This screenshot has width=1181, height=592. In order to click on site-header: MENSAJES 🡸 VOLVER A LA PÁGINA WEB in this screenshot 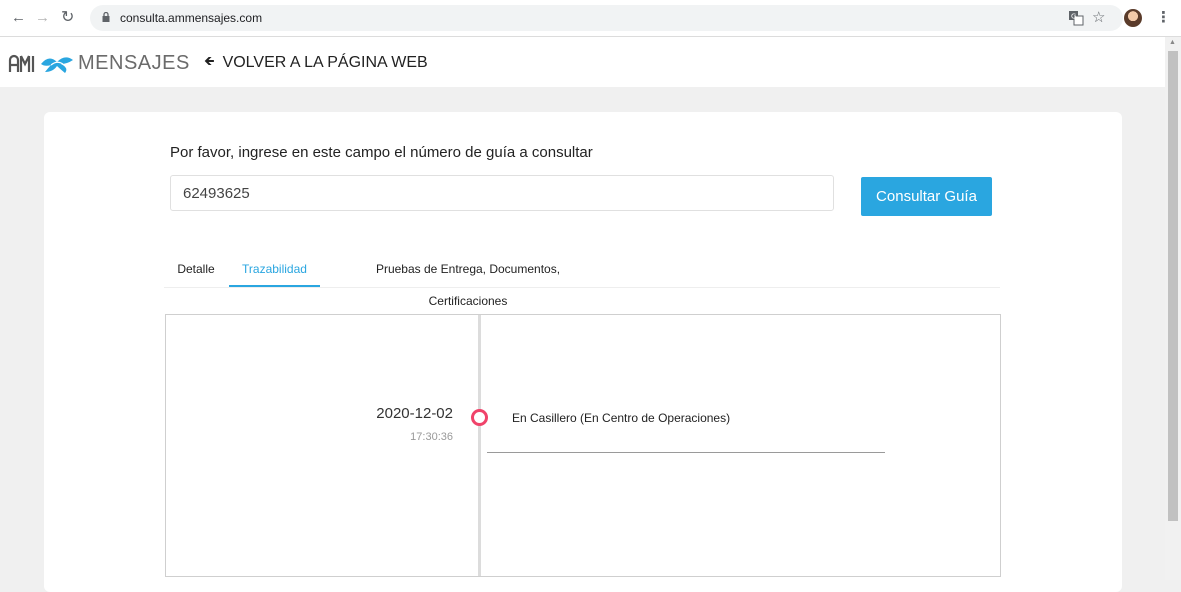, I will do `click(582, 62)`.